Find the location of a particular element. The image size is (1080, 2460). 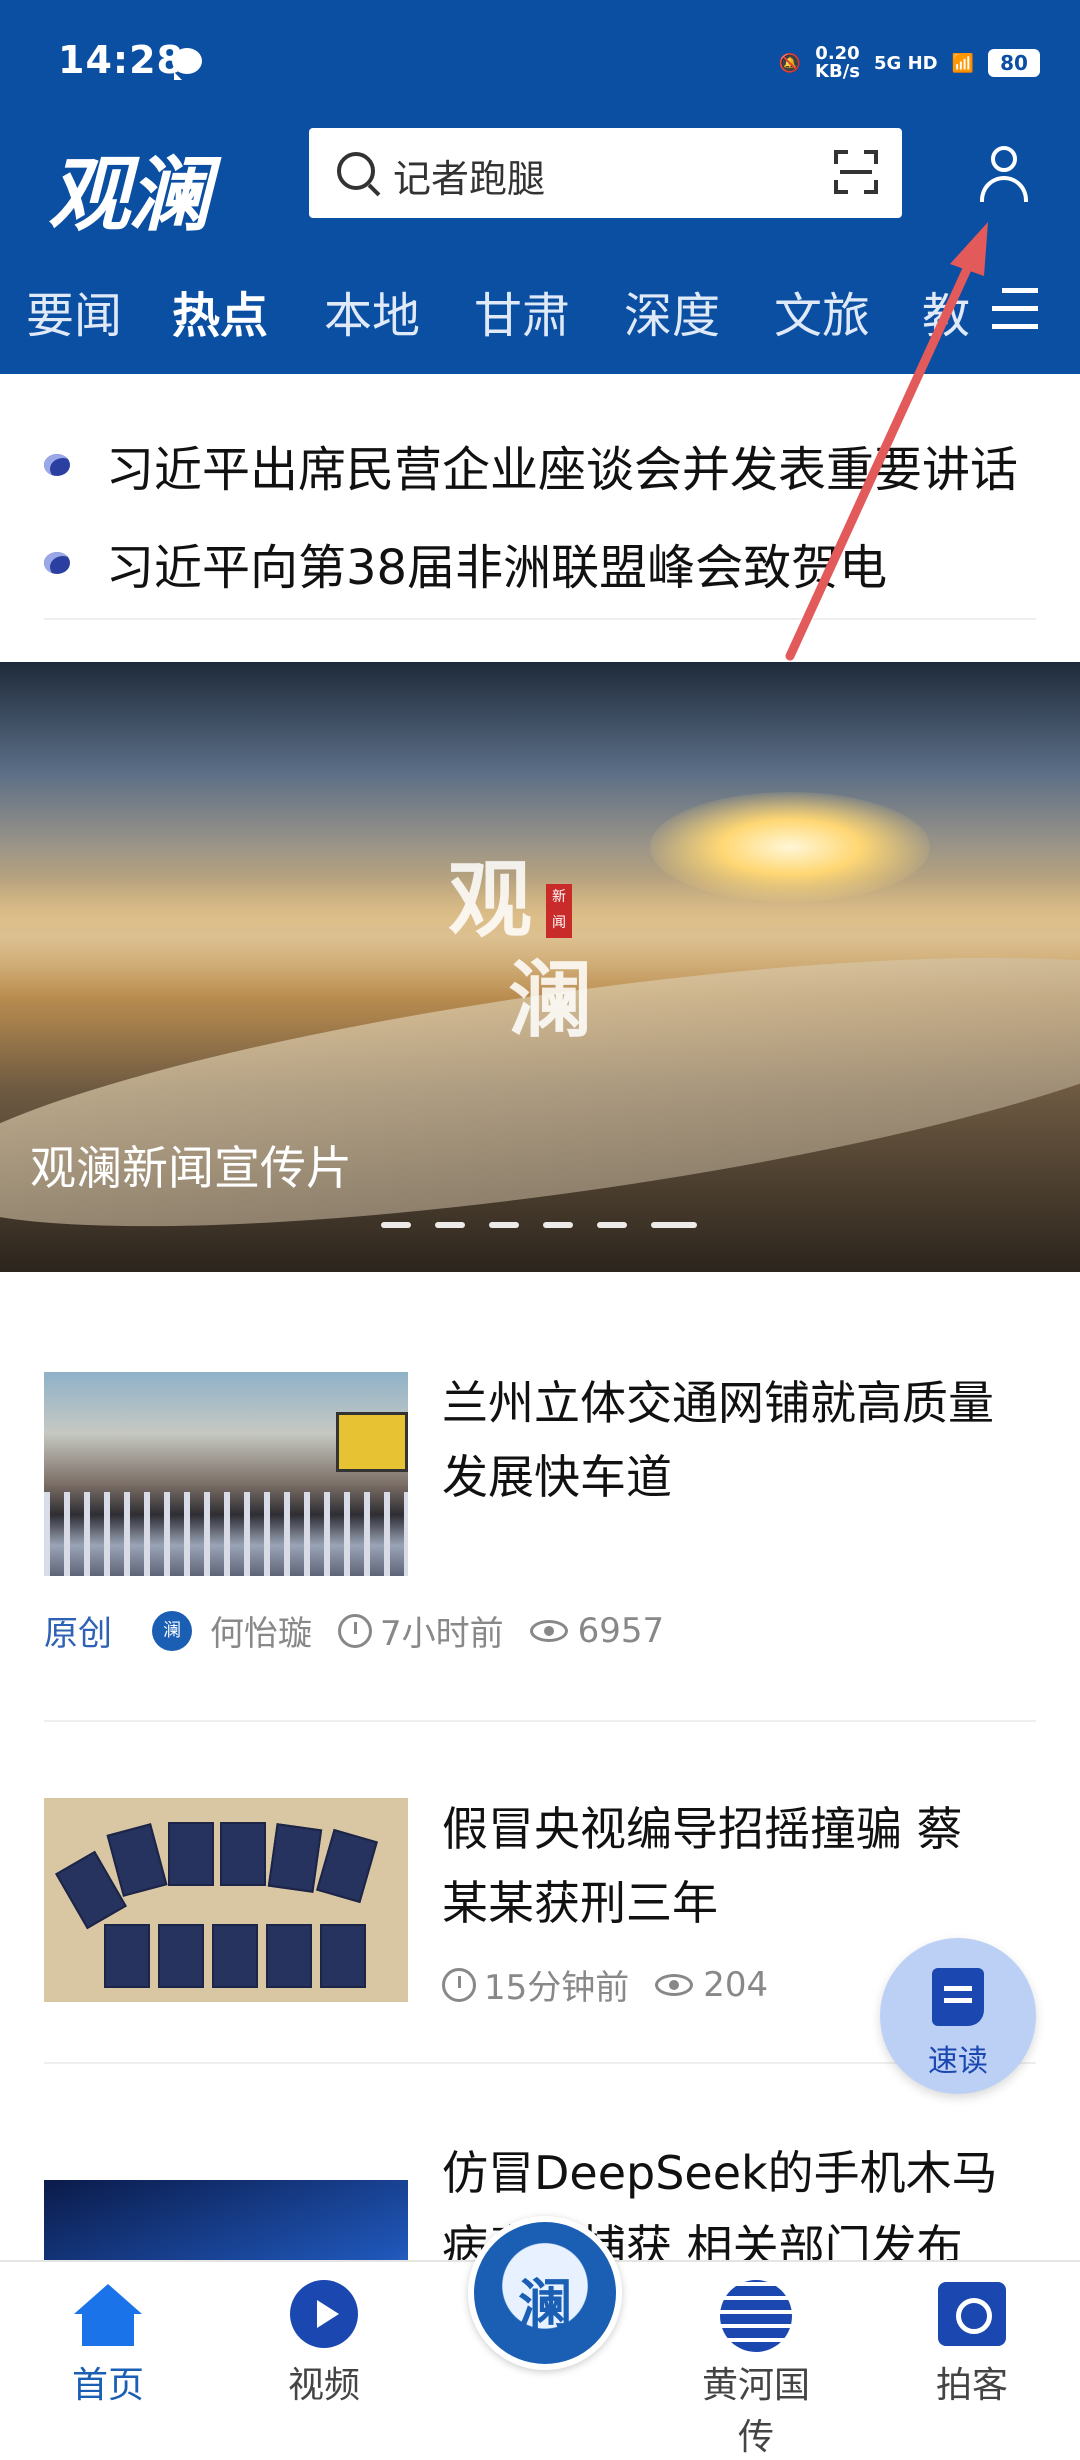

banner-seal: 新闻 is located at coordinates (559, 911).